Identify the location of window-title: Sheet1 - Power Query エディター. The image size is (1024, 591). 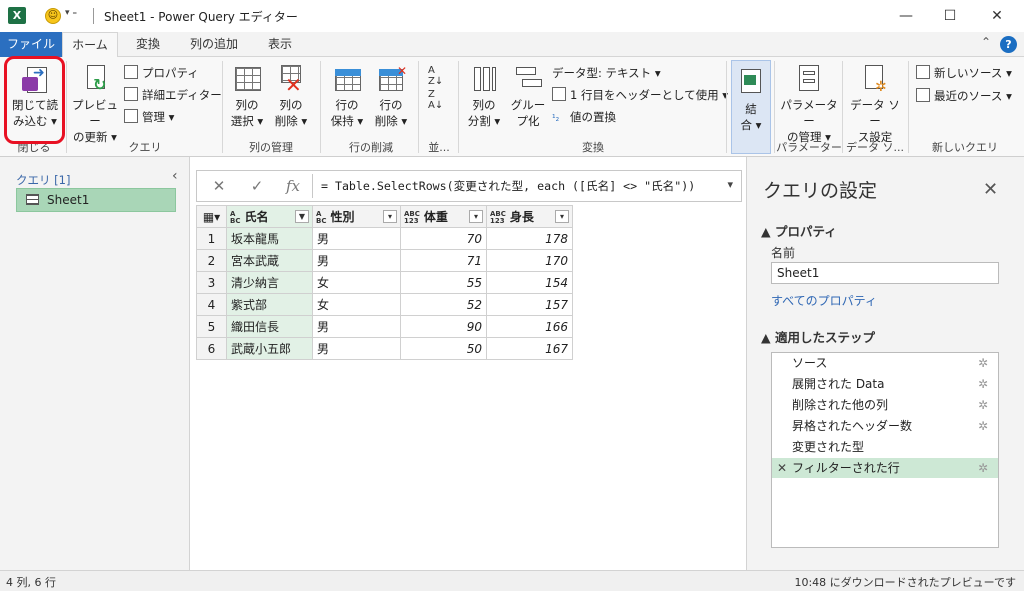
(201, 17).